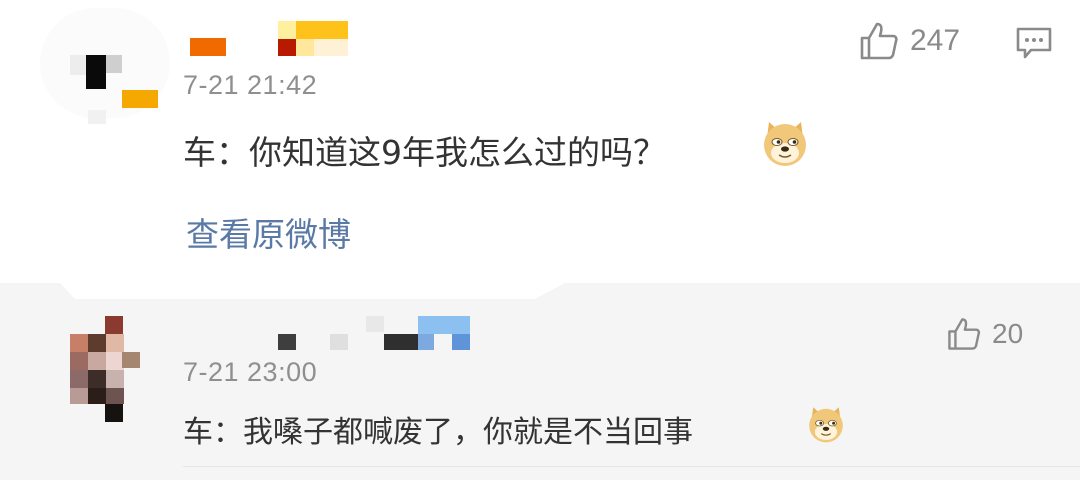 The width and height of the screenshot is (1080, 480). What do you see at coordinates (631, 466) in the screenshot?
I see `divider` at bounding box center [631, 466].